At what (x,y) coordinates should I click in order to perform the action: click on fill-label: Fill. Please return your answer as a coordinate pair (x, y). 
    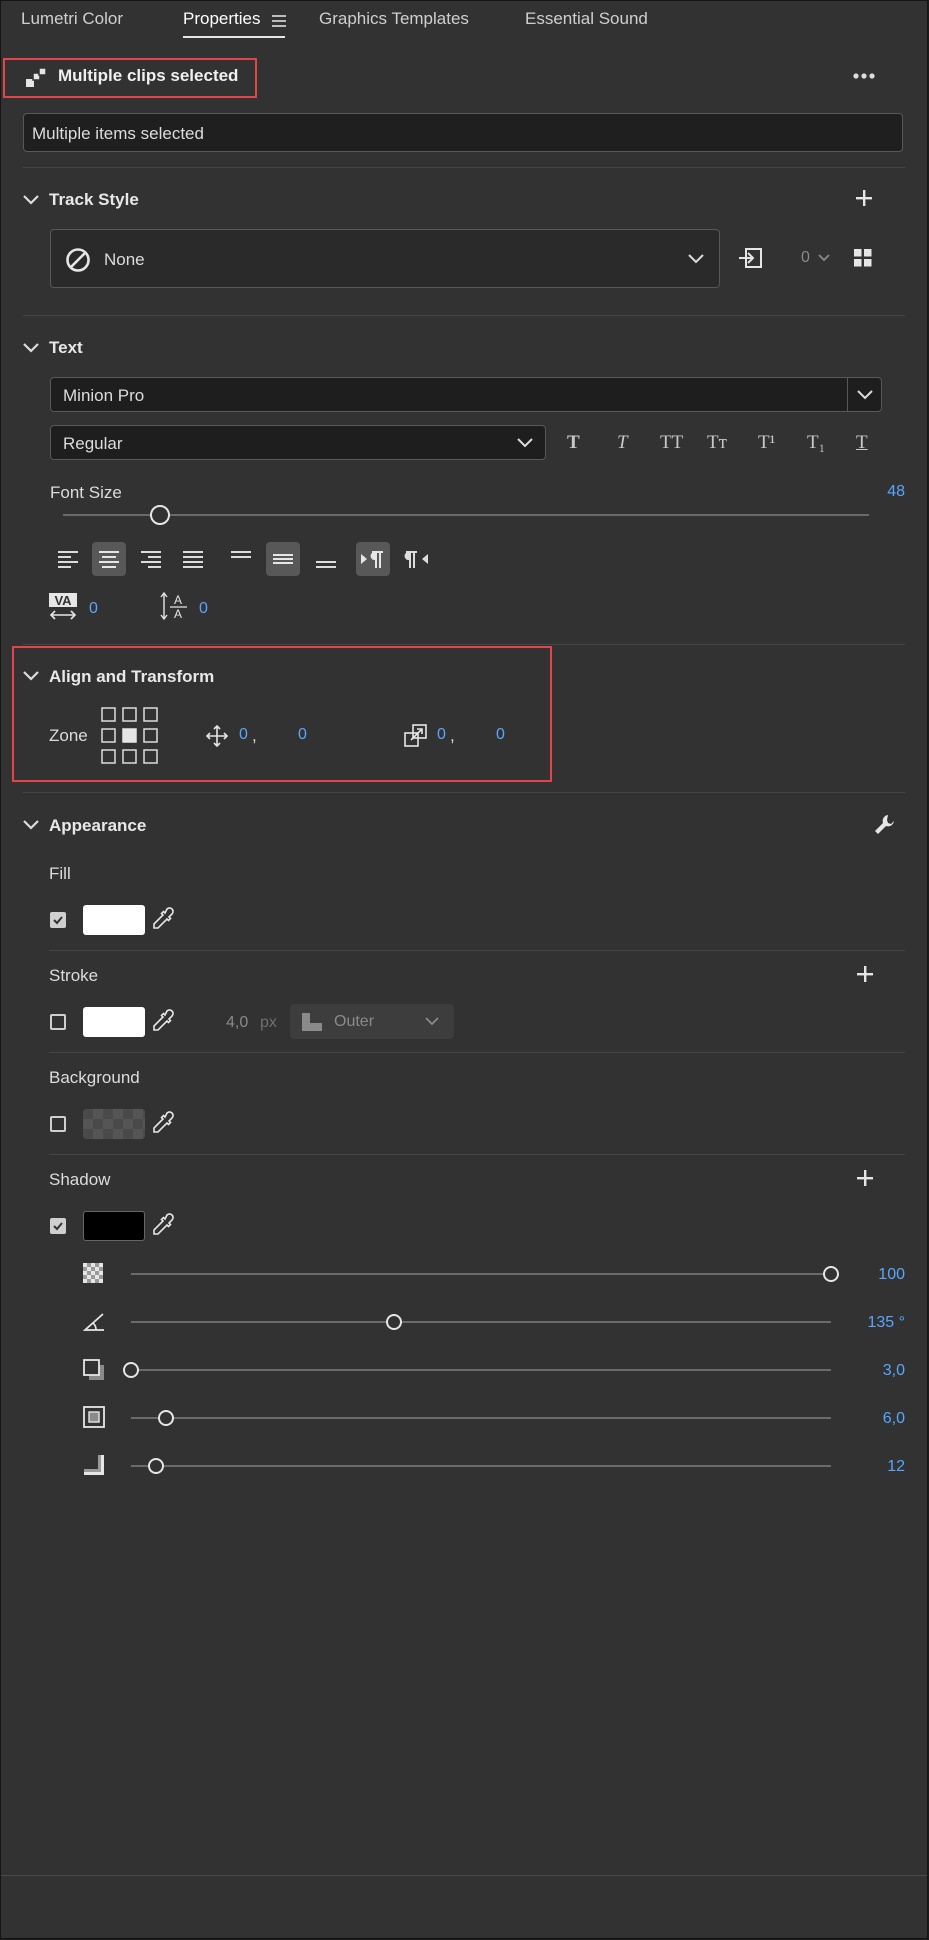
    Looking at the image, I should click on (60, 873).